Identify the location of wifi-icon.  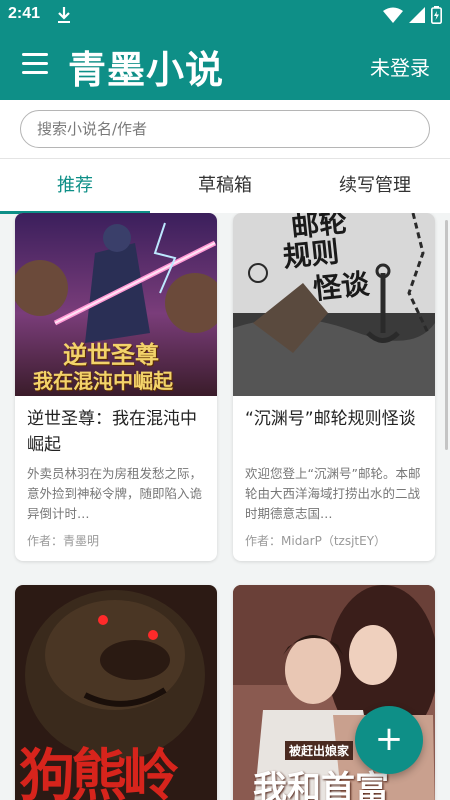
(393, 15).